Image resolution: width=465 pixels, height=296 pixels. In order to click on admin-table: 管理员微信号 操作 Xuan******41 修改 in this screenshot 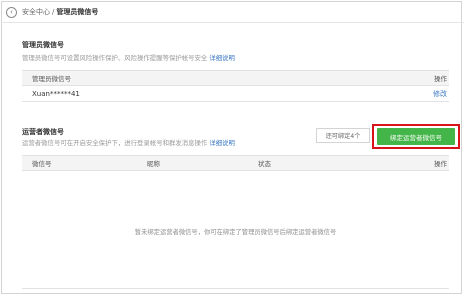, I will do `click(235, 86)`.